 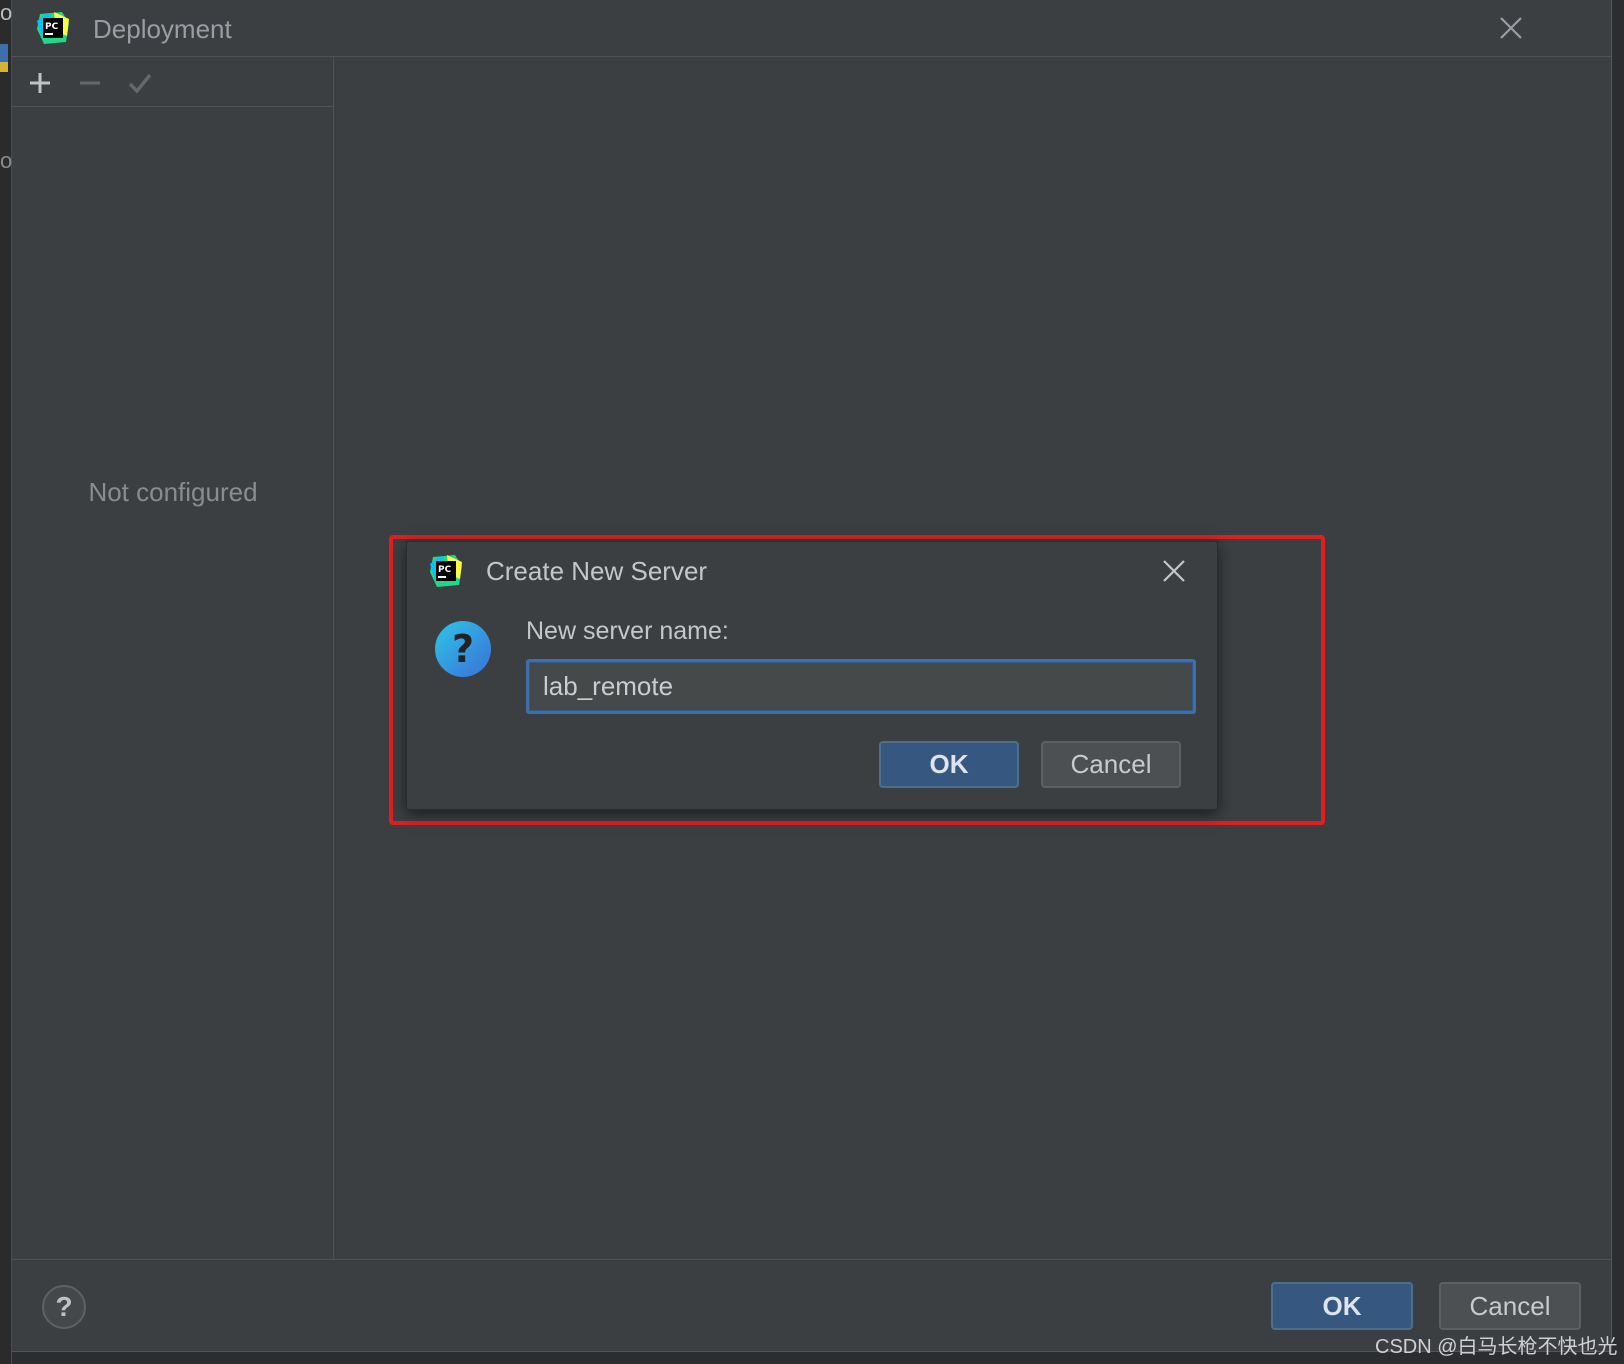 I want to click on check-icon, so click(x=140, y=83).